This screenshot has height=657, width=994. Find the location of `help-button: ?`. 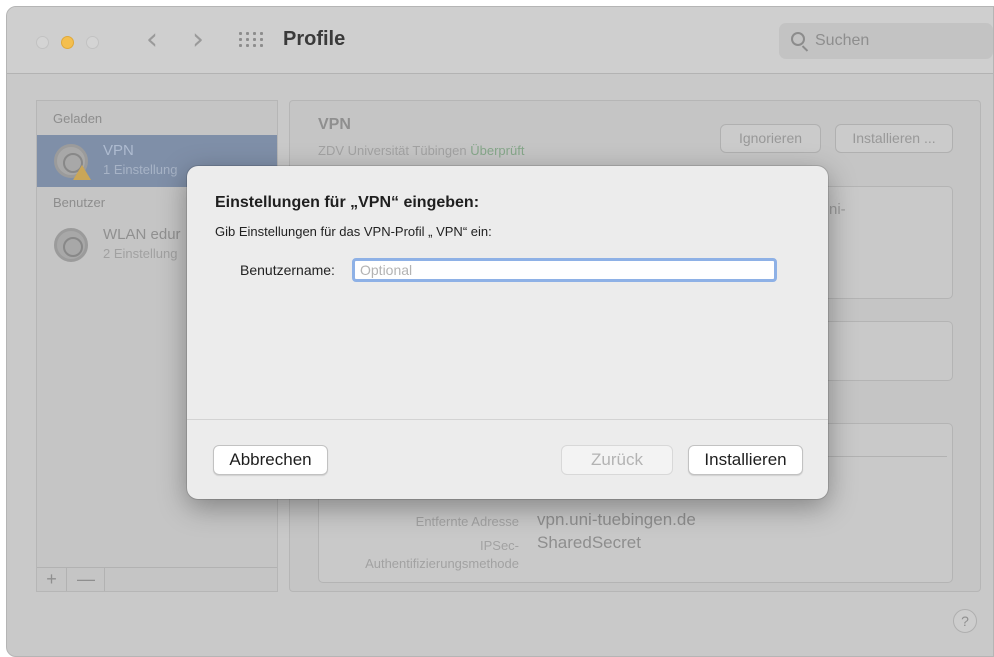

help-button: ? is located at coordinates (965, 621).